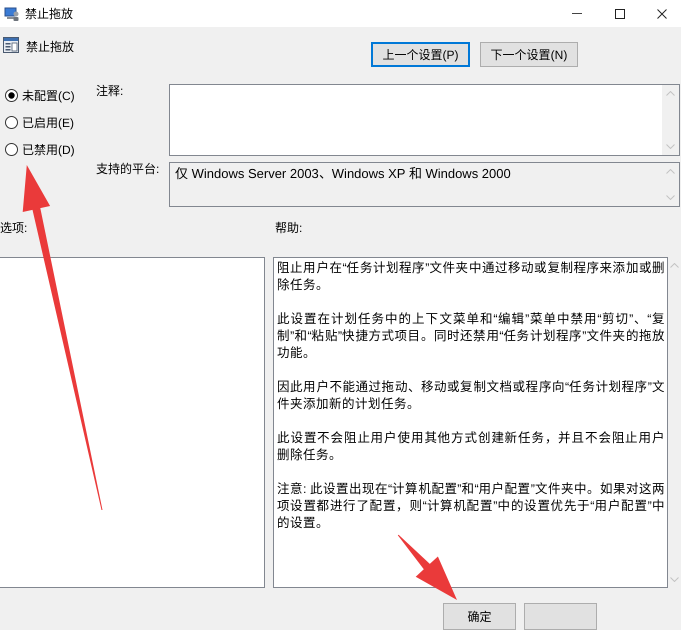  Describe the element at coordinates (343, 174) in the screenshot. I see `supported-platform-text: 仅 Windows Server 2003、Windows XP 和 Windows 2000` at that location.